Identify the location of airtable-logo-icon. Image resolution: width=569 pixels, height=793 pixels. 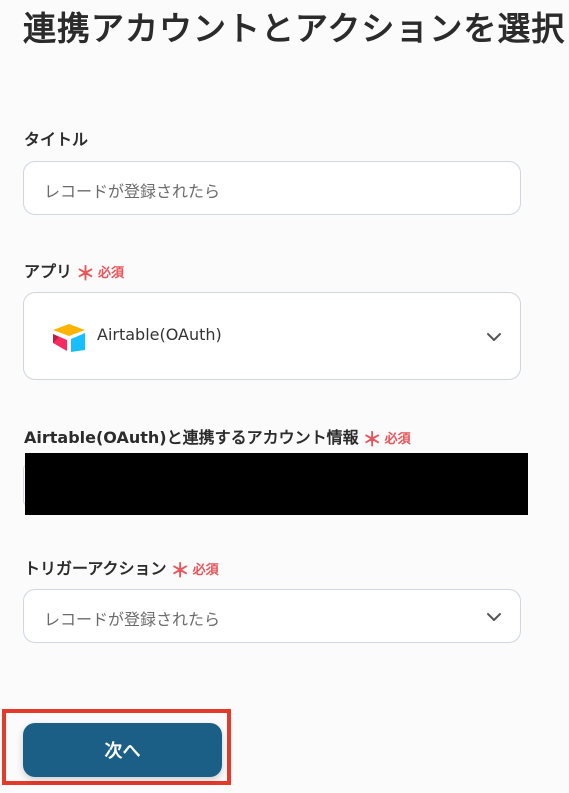
(69, 338).